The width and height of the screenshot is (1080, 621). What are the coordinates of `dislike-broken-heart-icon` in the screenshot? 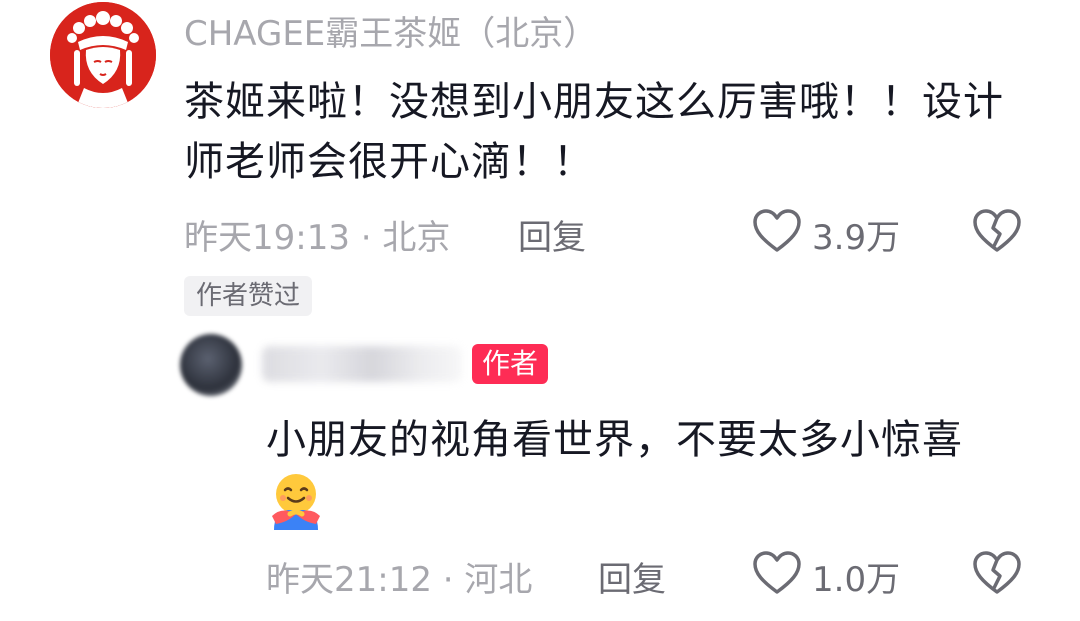 It's located at (997, 231).